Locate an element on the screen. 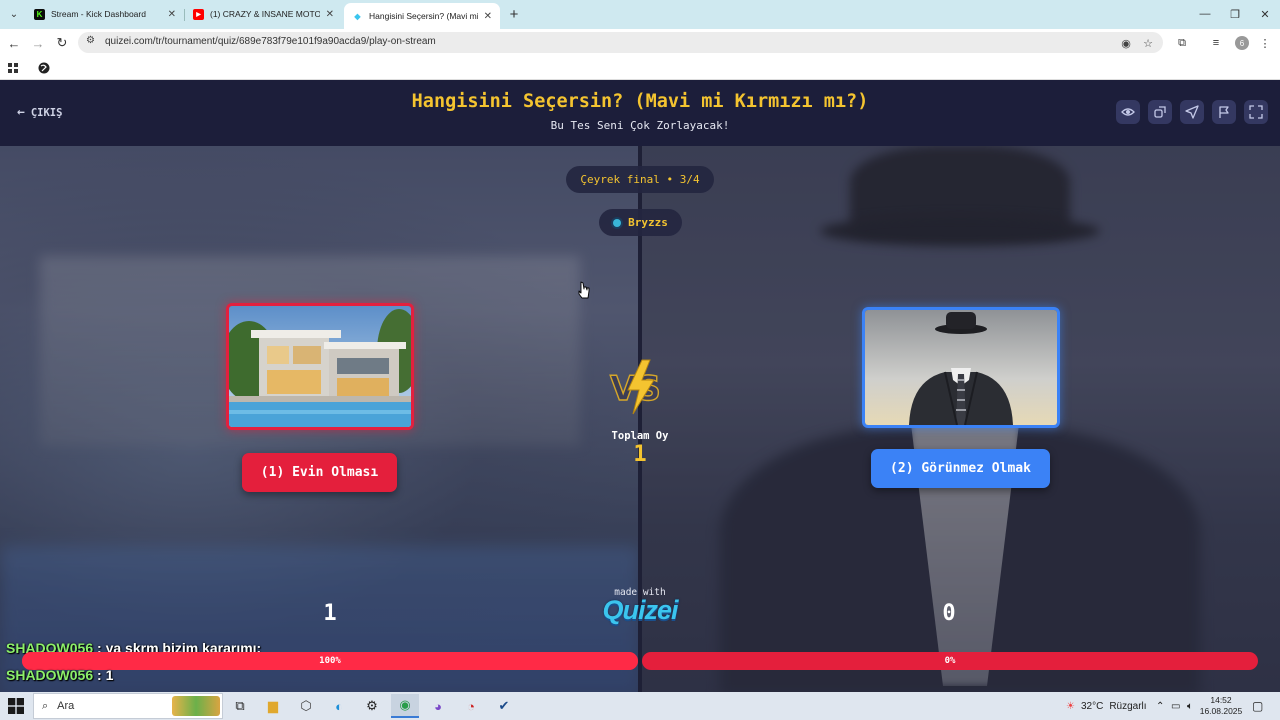  search-highlight-image is located at coordinates (196, 706).